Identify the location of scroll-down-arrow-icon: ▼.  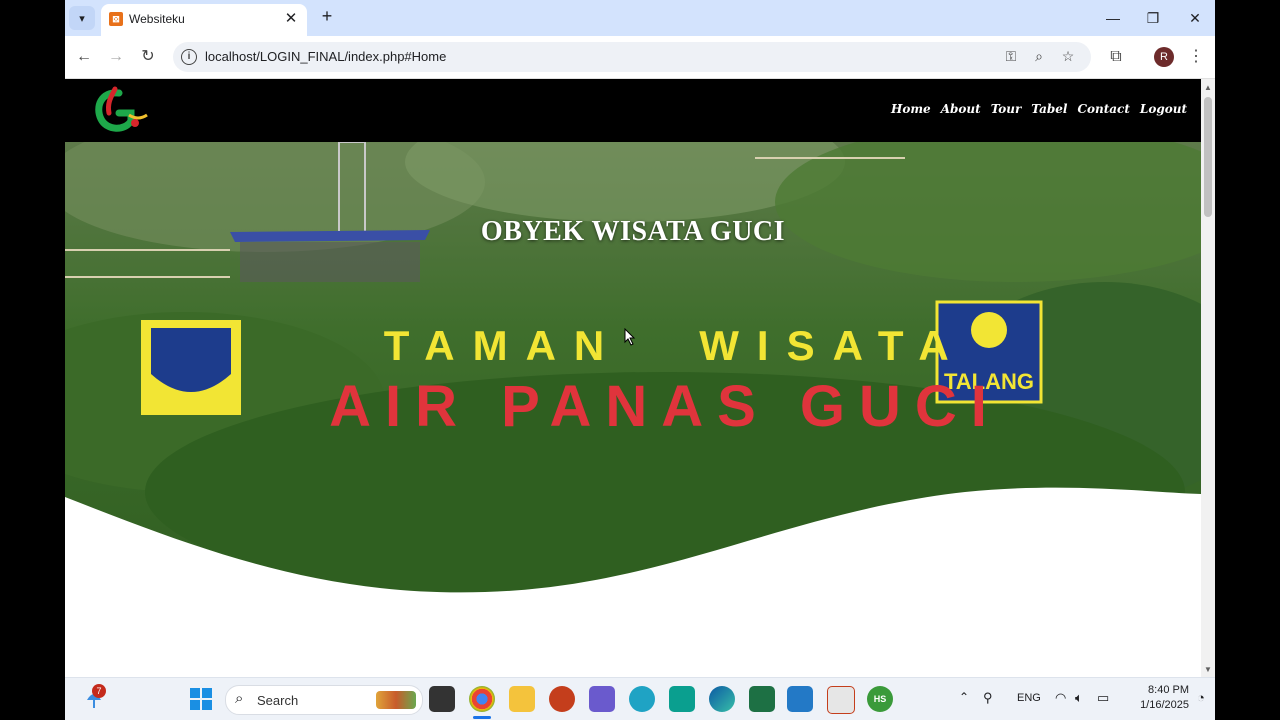
(1208, 670).